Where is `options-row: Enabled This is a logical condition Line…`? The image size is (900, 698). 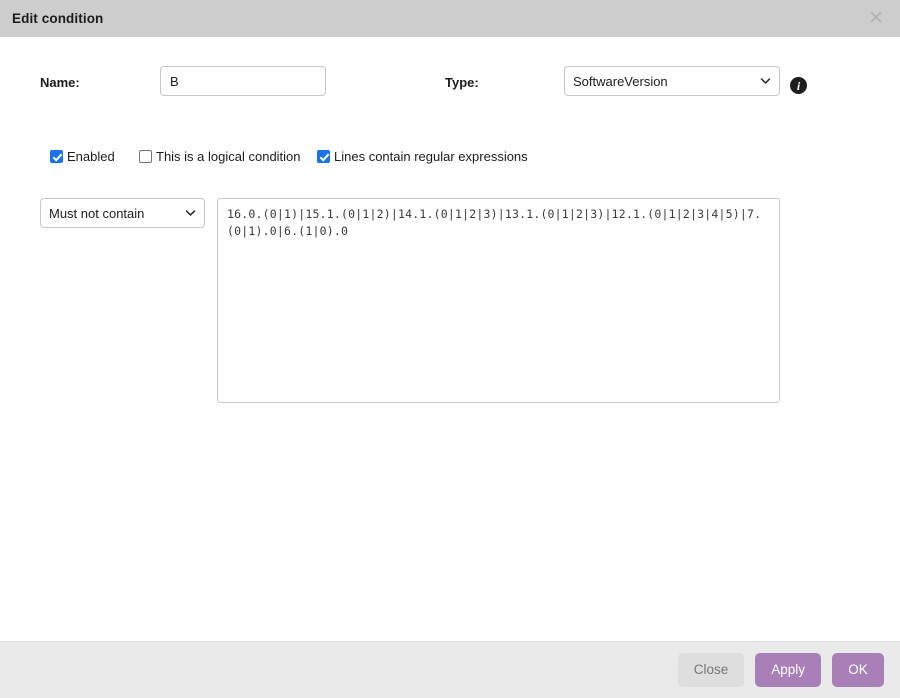 options-row: Enabled This is a logical condition Line… is located at coordinates (450, 159).